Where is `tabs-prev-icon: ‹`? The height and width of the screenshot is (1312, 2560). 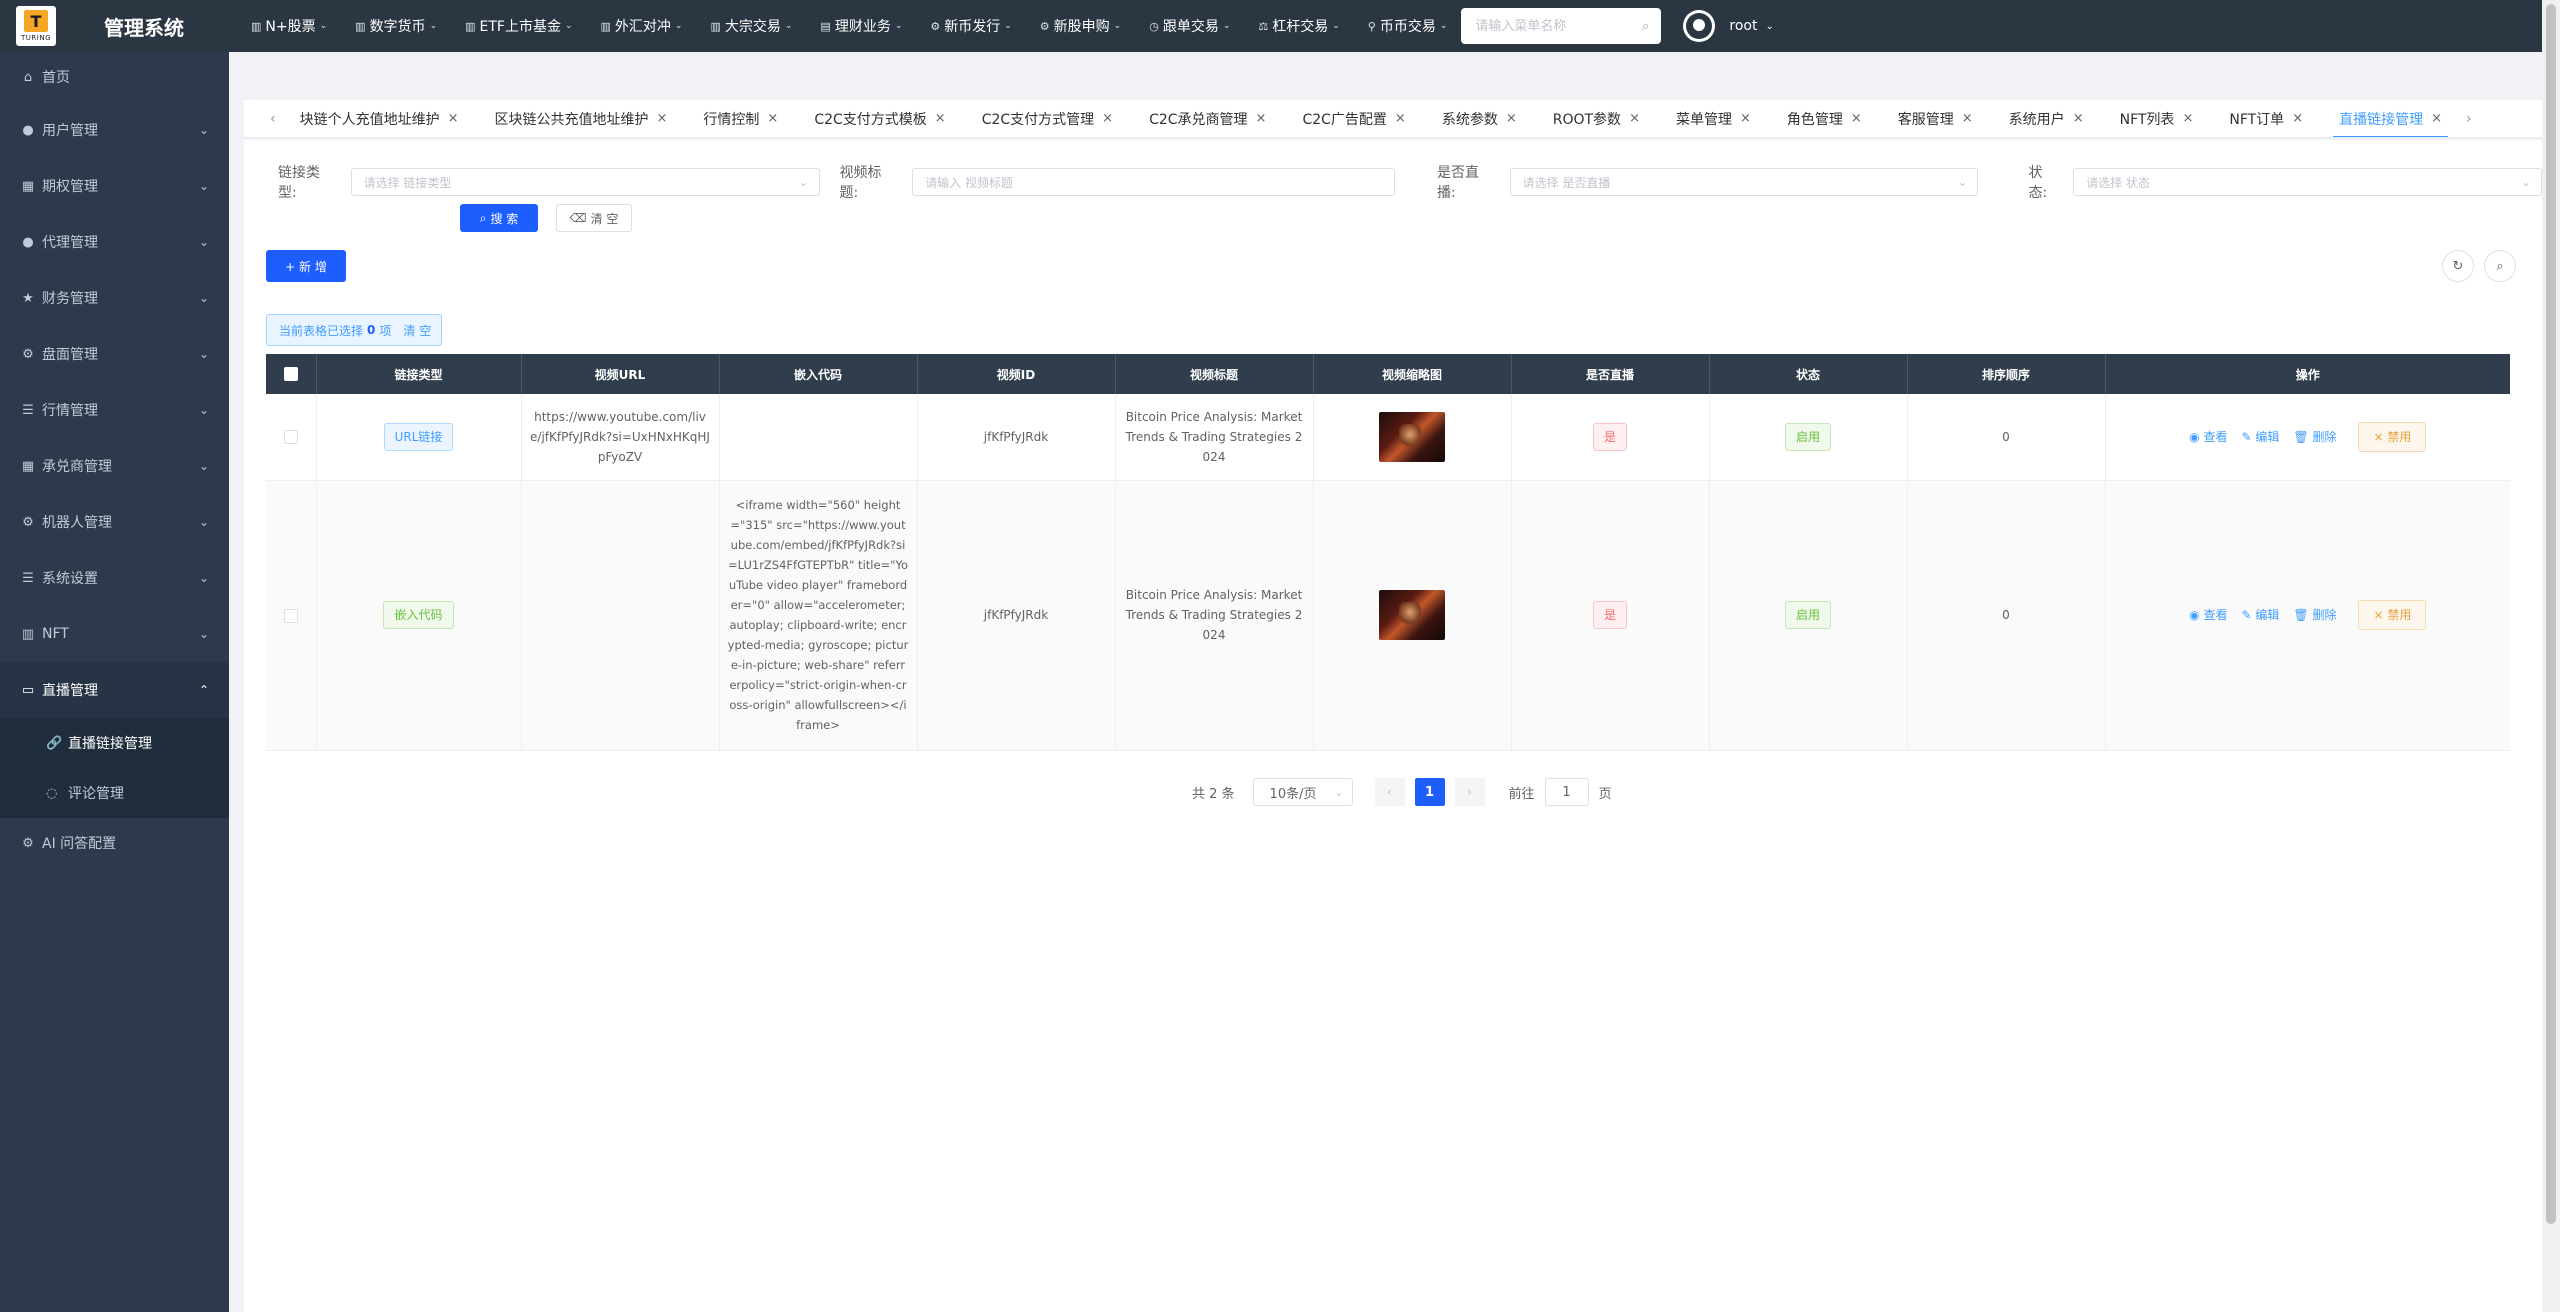 tabs-prev-icon: ‹ is located at coordinates (273, 119).